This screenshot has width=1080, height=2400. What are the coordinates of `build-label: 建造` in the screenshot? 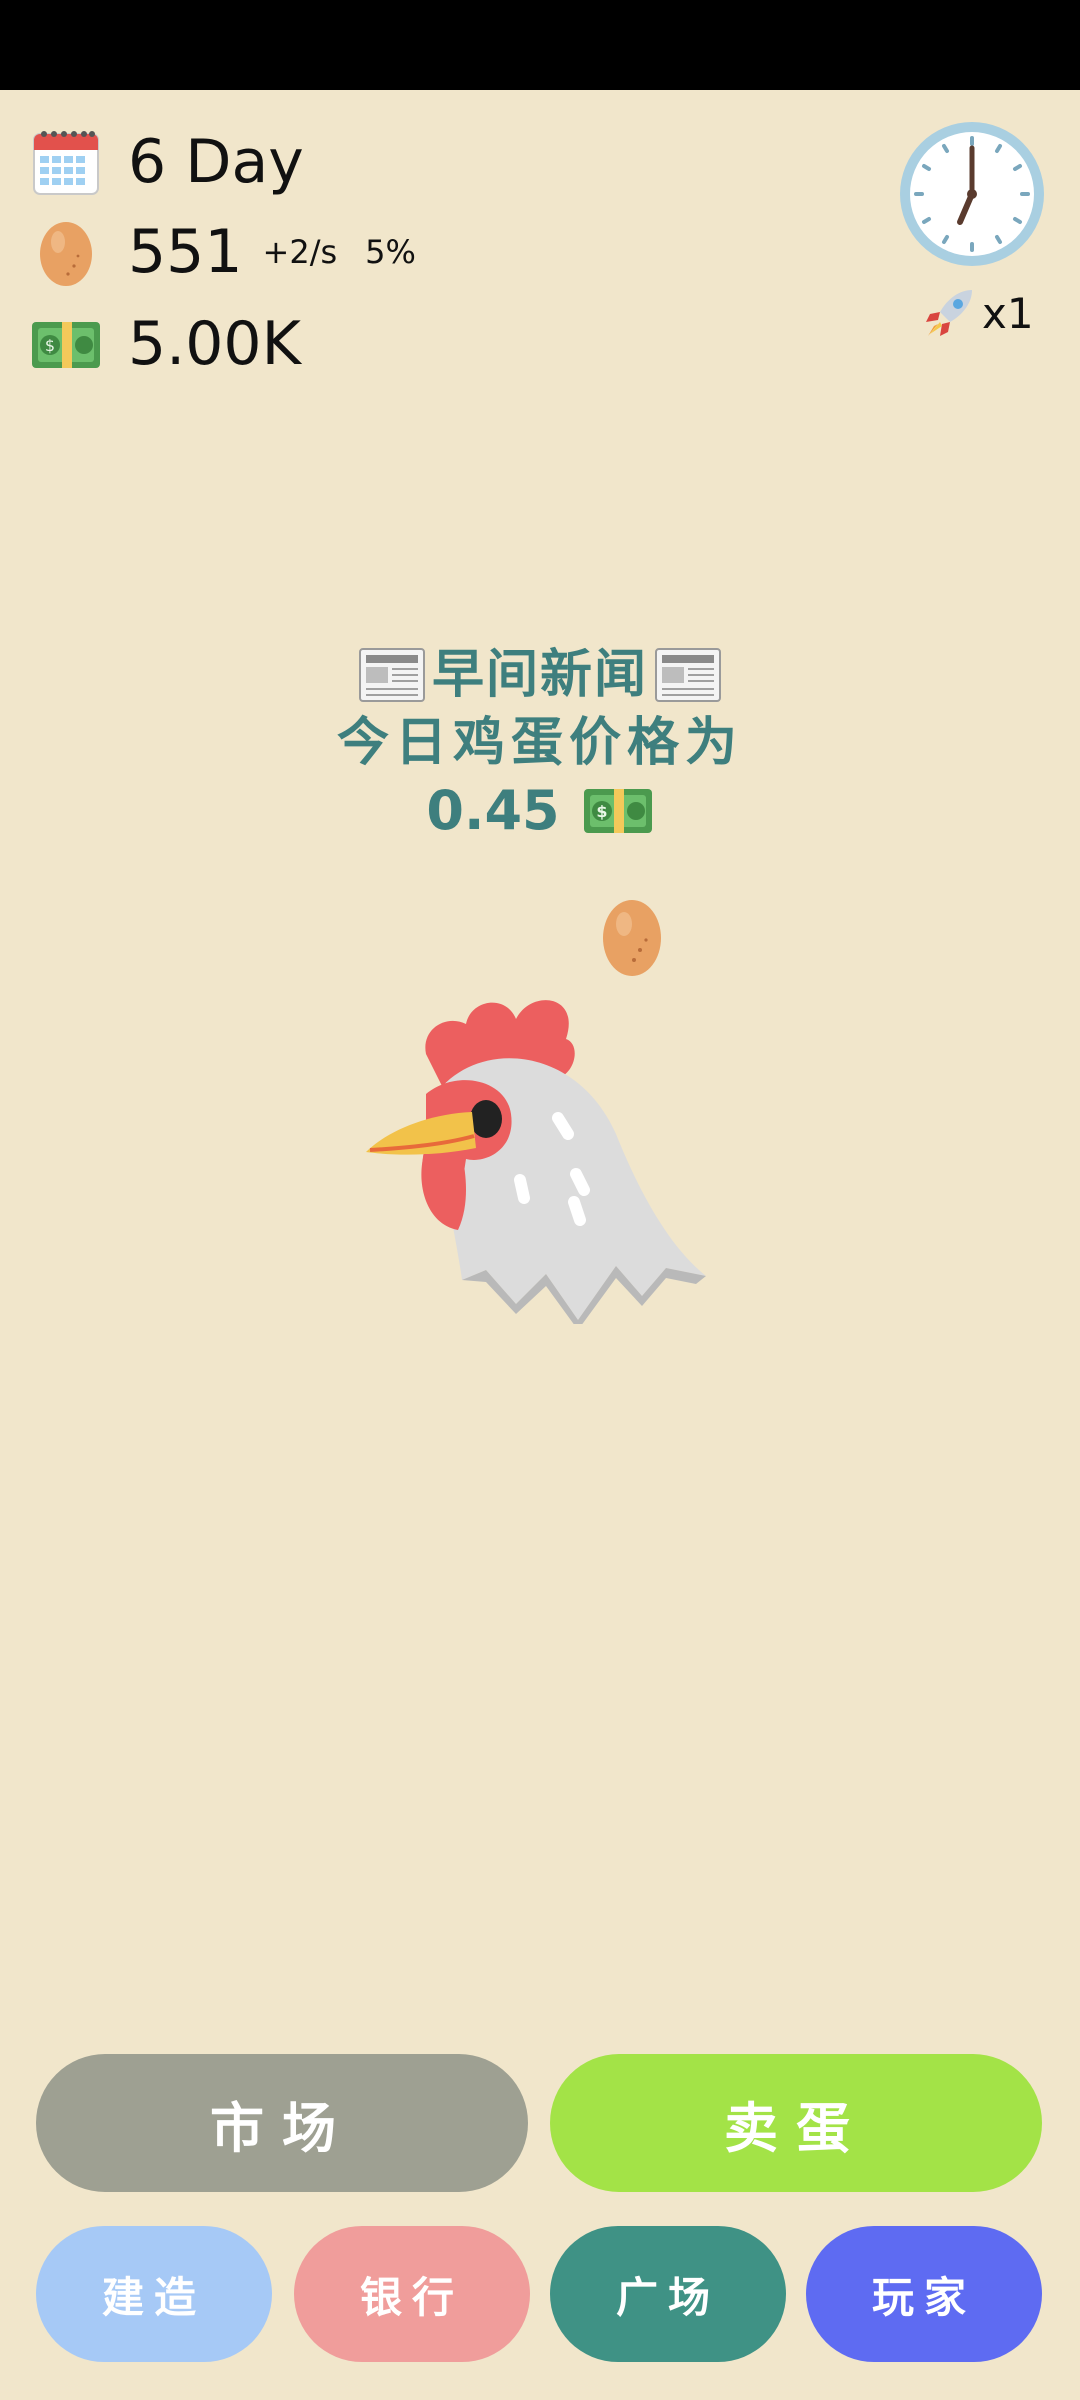 It's located at (153, 2297).